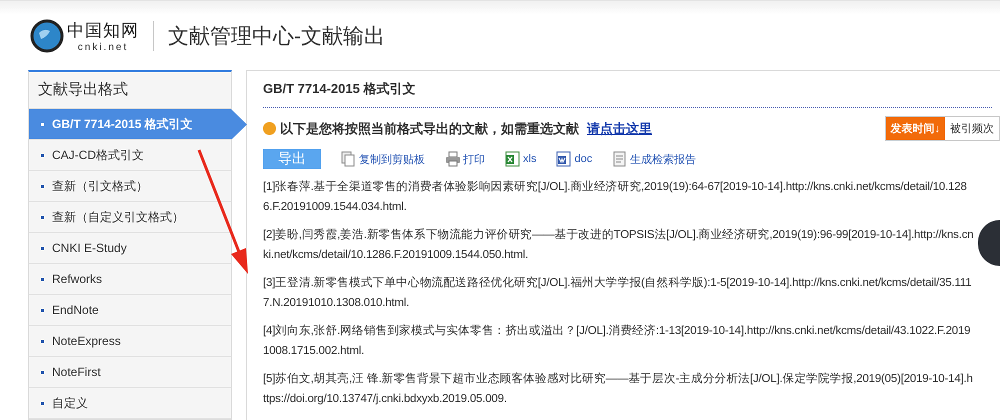 This screenshot has height=420, width=1000. Describe the element at coordinates (618, 245) in the screenshot. I see `citation-text: [2]姜盼,闫秀霞,姜浩.新零售体系下物流能力评价研究——基于改进的TOPSIS法[J/OL].商业经济研究,2019(19):96-99[2019-10-14].http://kns.cnki.net/kcms/detail/10.1286.F.20191009.1544.050.html.` at that location.